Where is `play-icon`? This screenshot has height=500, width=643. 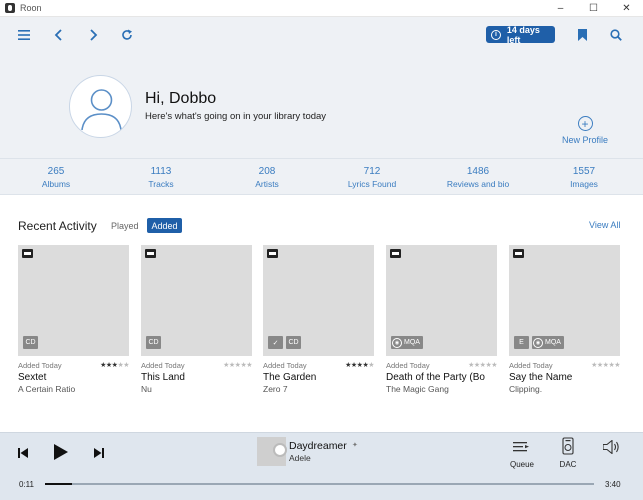
play-icon is located at coordinates (61, 452).